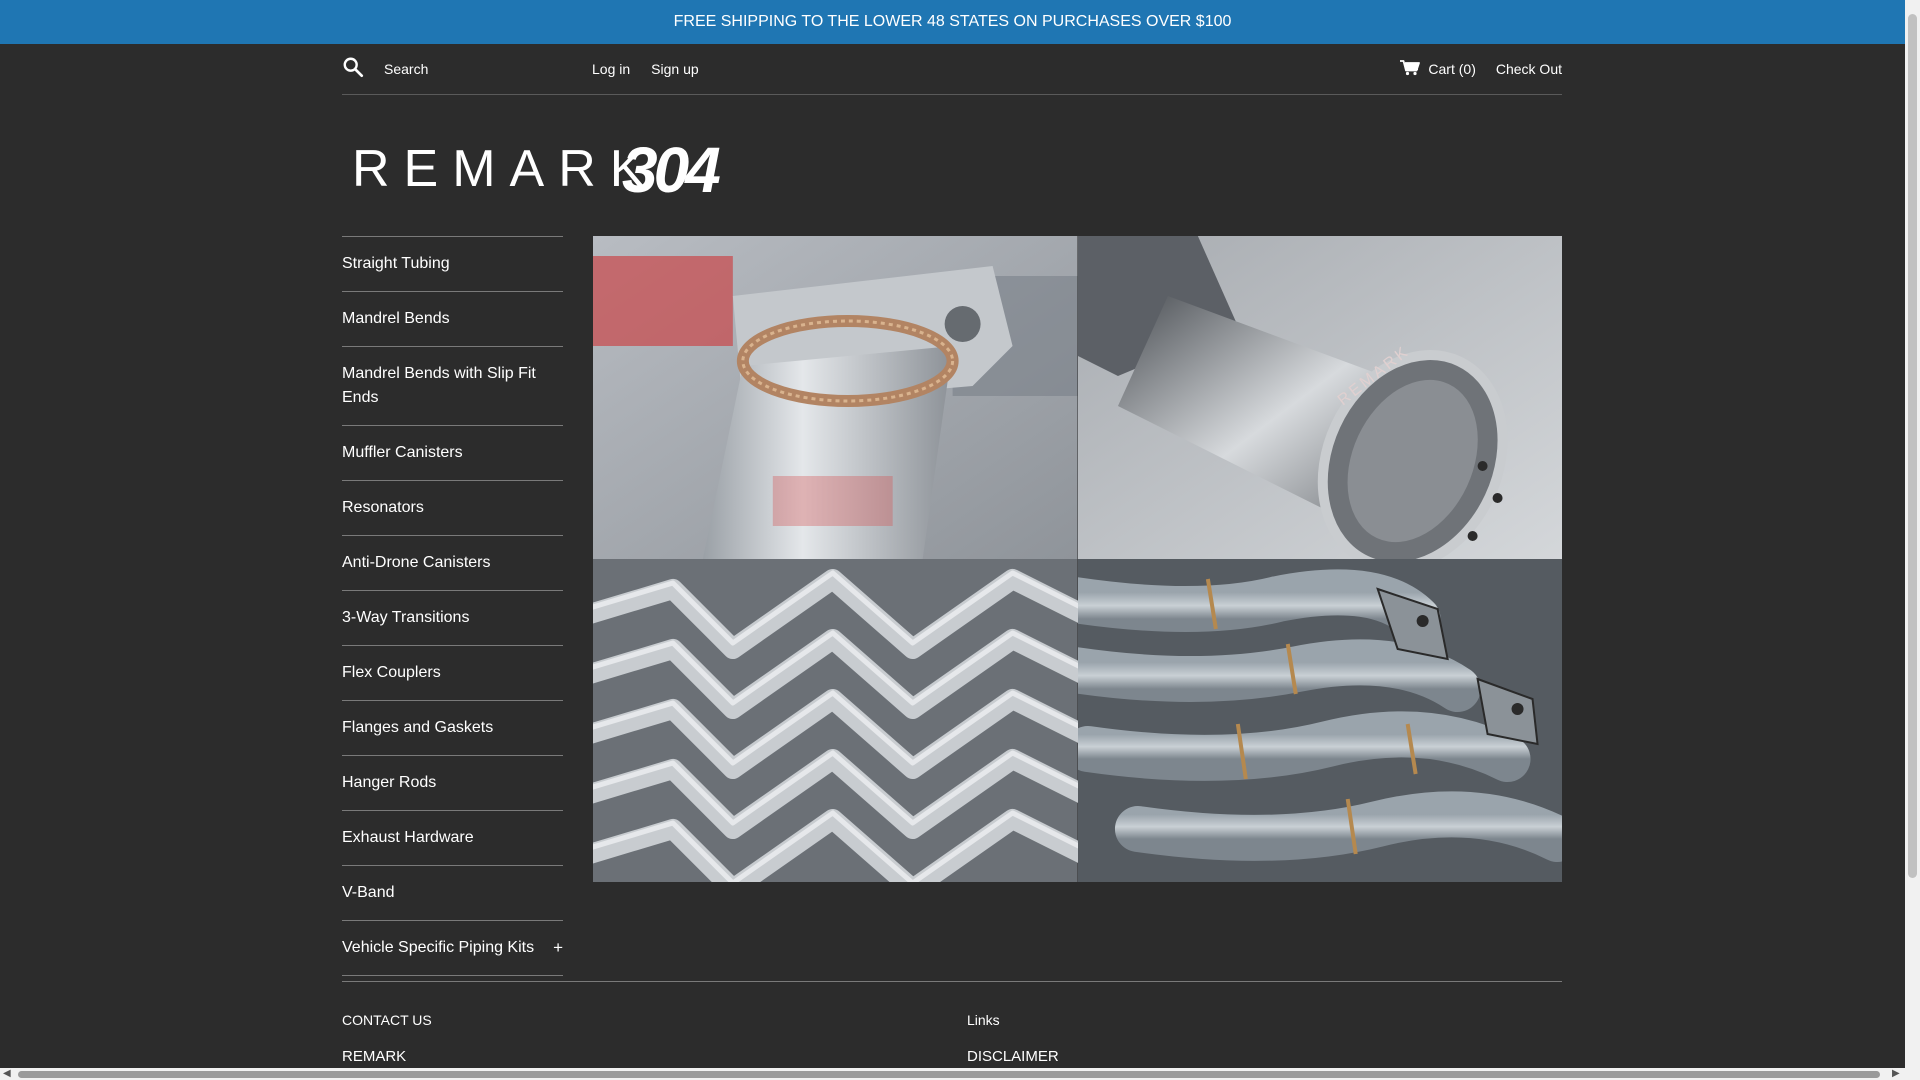 The width and height of the screenshot is (1920, 1080). I want to click on sidebar-item-label: Resonators, so click(383, 507).